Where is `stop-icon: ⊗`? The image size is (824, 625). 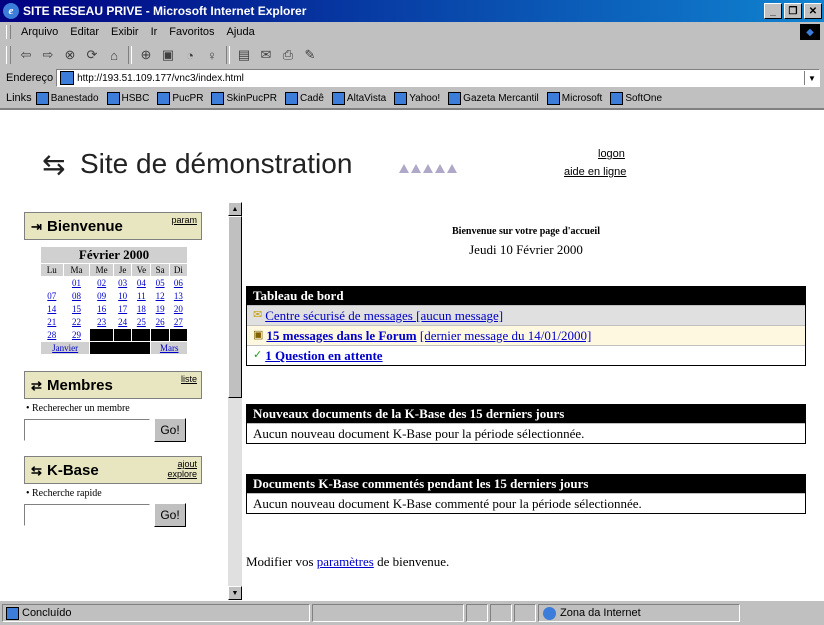
stop-icon: ⊗ is located at coordinates (70, 55).